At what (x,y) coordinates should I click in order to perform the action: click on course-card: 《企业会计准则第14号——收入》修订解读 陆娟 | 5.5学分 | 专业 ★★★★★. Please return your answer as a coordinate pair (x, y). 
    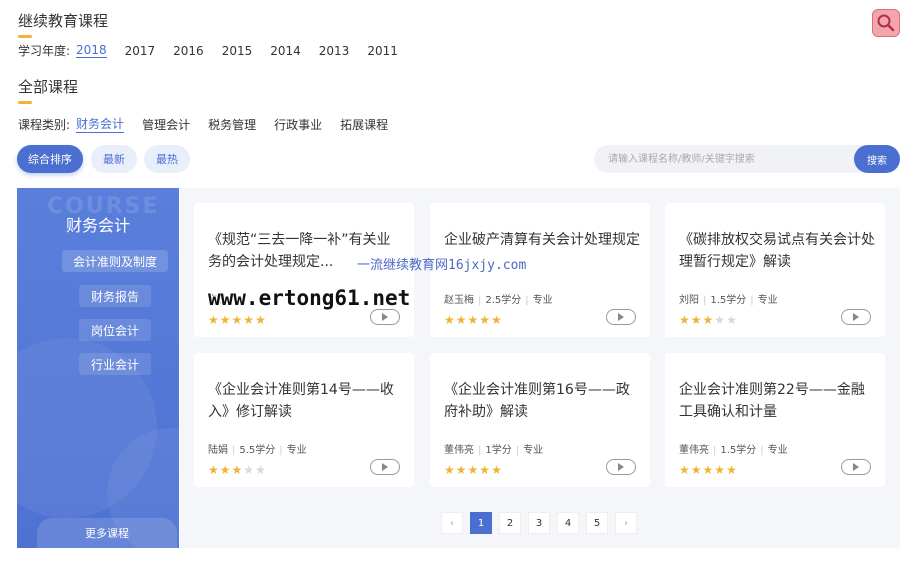
    Looking at the image, I should click on (304, 420).